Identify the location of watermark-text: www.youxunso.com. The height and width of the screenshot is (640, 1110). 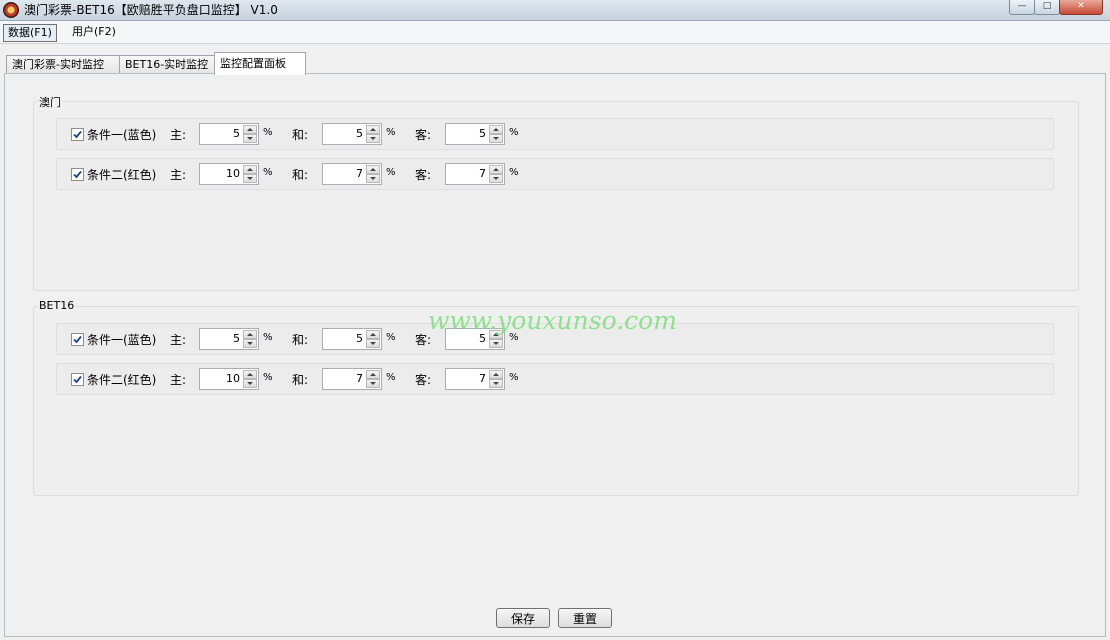
(552, 320).